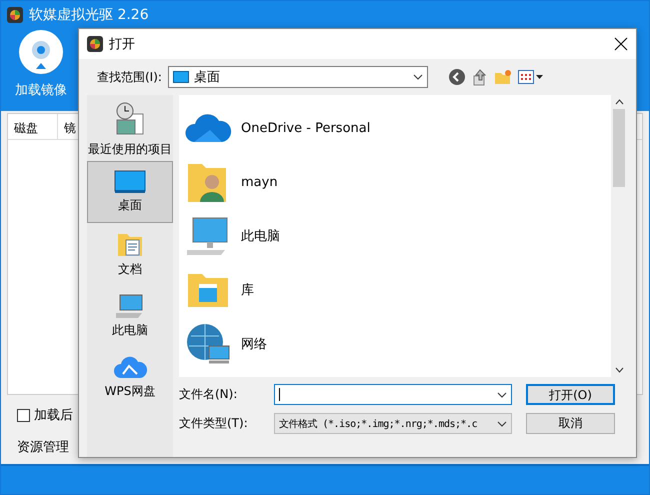 Image resolution: width=650 pixels, height=495 pixels. I want to click on view-menu-icon, so click(531, 77).